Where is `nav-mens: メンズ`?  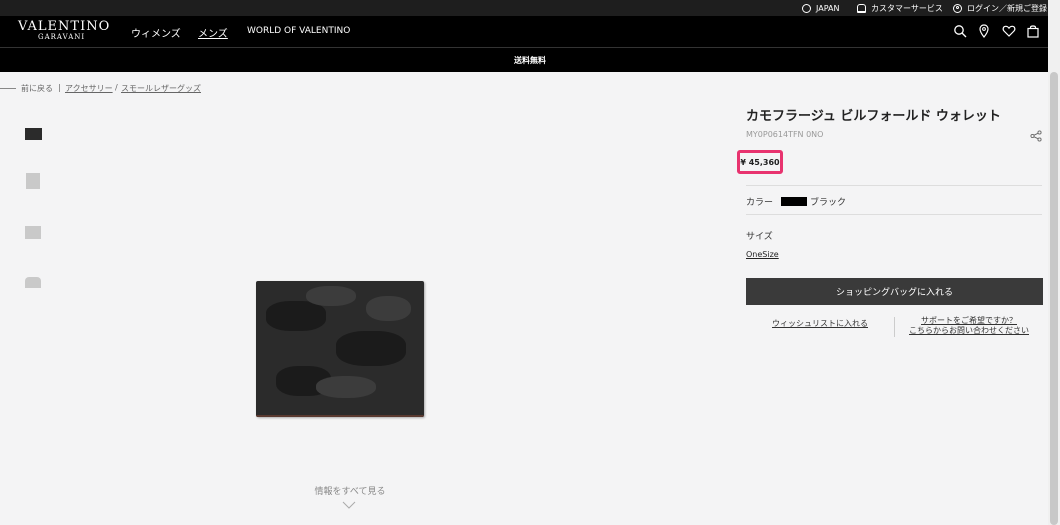
nav-mens: メンズ is located at coordinates (213, 32).